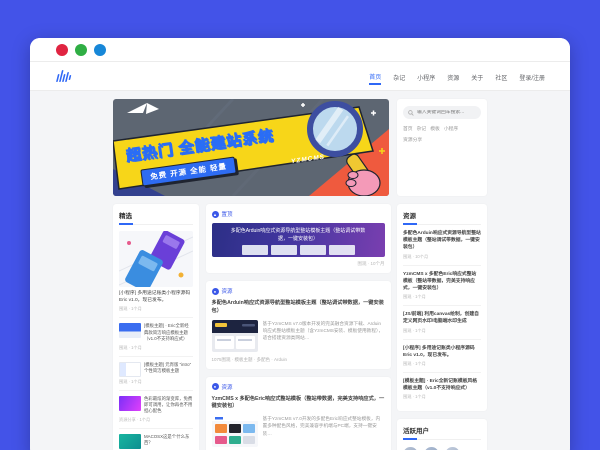  I want to click on list-item-meta: 资源分享 · 1个月, so click(135, 419).